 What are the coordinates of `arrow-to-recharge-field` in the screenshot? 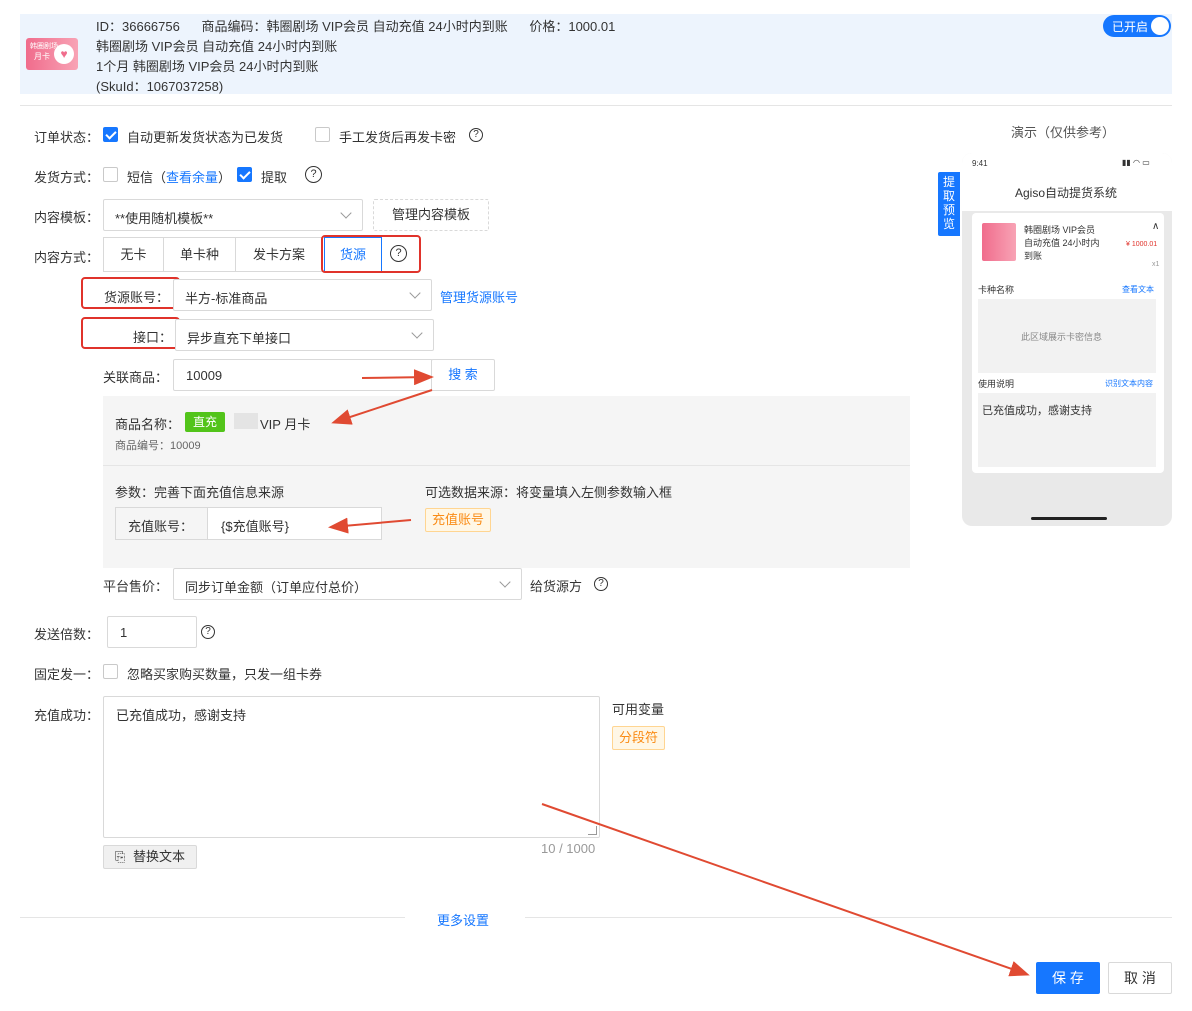 It's located at (370, 525).